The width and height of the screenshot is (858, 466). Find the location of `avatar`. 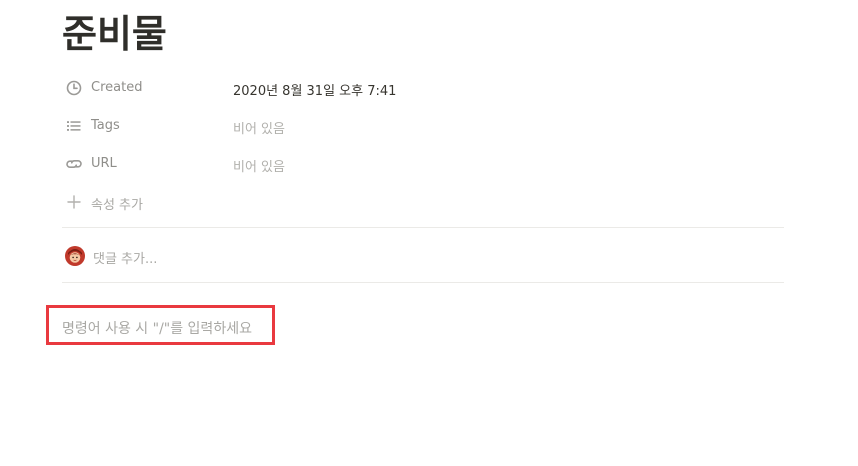

avatar is located at coordinates (75, 256).